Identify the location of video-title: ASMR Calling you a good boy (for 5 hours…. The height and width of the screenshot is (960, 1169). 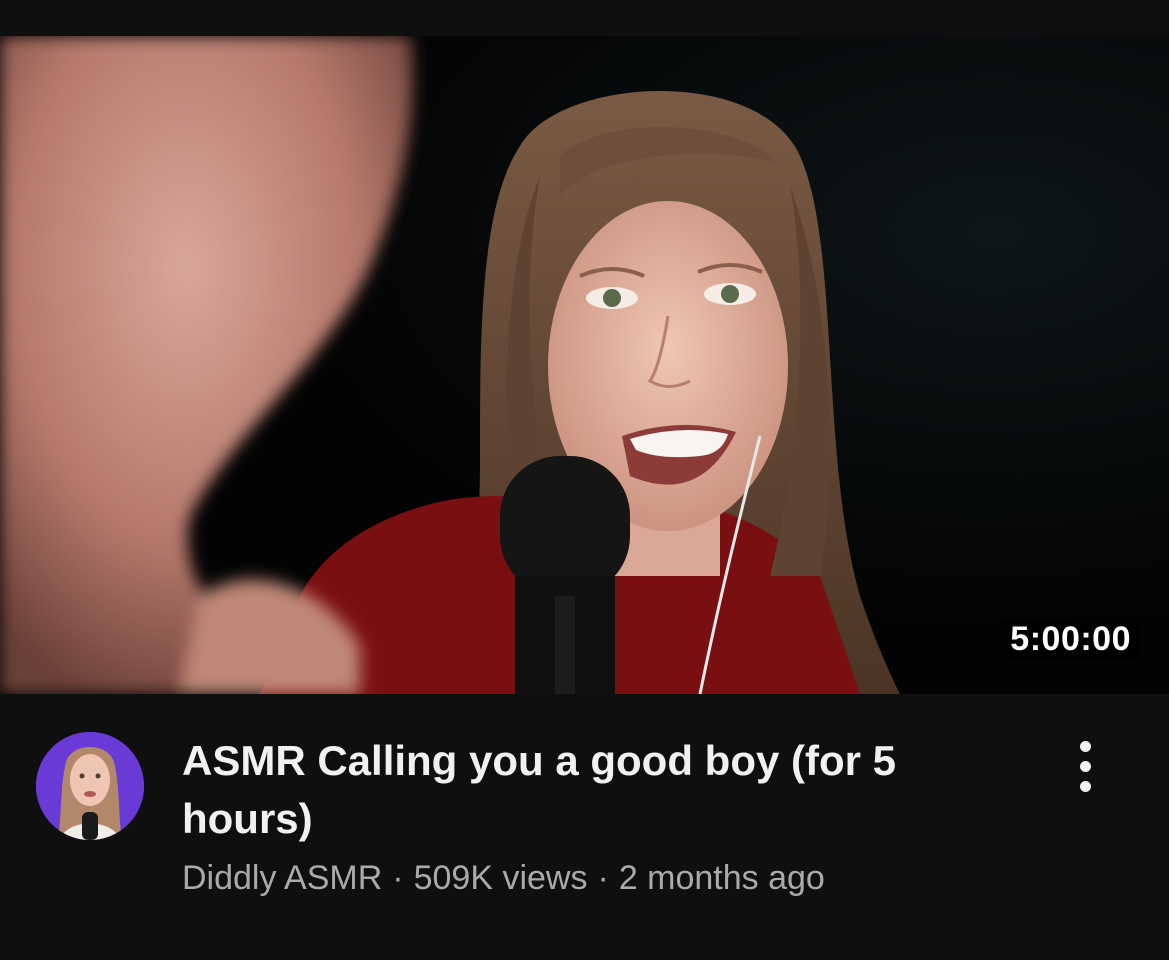
(597, 790).